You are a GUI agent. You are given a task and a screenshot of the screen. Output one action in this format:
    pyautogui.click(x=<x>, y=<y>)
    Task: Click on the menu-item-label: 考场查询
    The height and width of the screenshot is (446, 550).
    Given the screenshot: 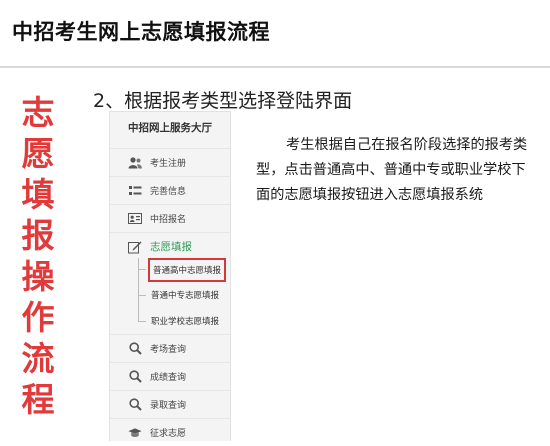 What is the action you would take?
    pyautogui.click(x=168, y=350)
    